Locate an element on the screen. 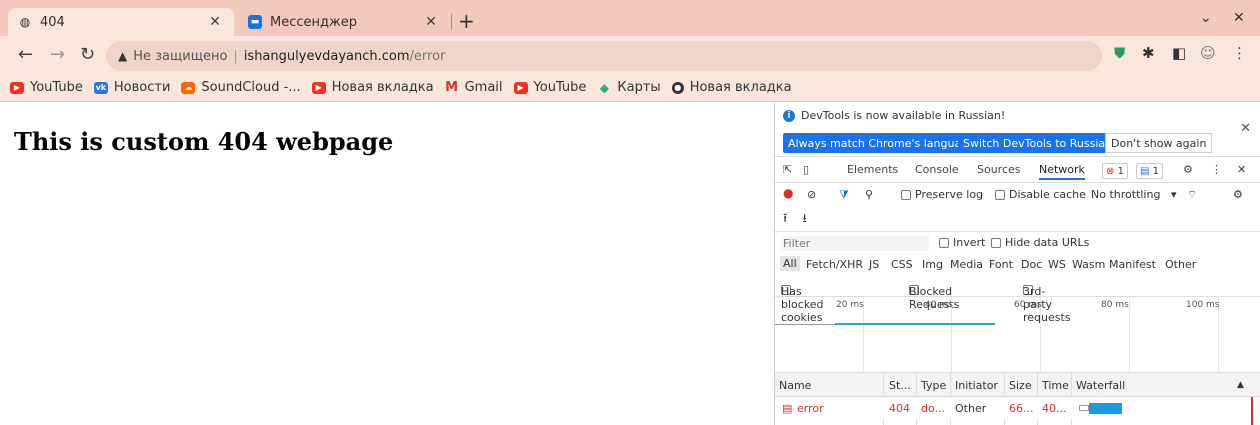 Image resolution: width=1260 pixels, height=425 pixels. bookmark-news: vk Новости is located at coordinates (131, 87).